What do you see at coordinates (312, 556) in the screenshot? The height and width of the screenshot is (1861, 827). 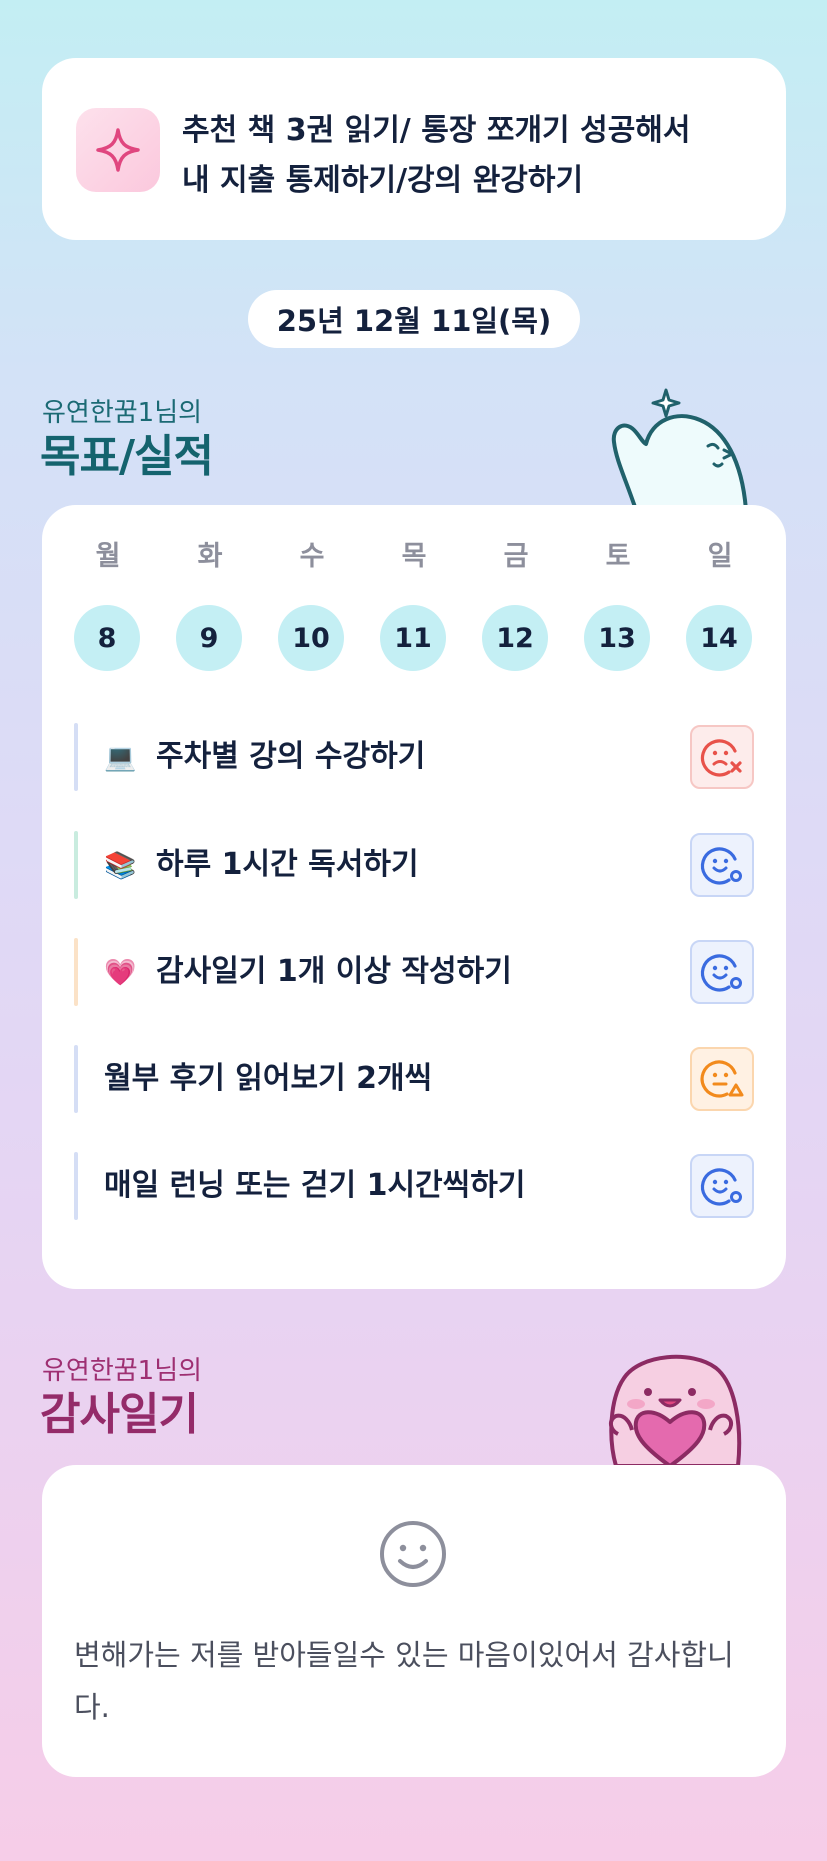 I see `day-label: 수` at bounding box center [312, 556].